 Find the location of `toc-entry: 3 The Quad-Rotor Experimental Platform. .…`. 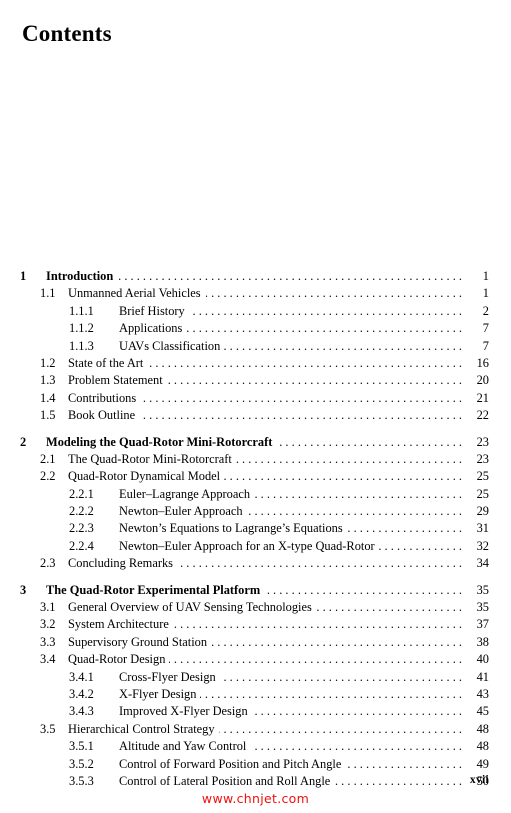

toc-entry: 3 The Quad-Rotor Experimental Platform. .… is located at coordinates (255, 590).